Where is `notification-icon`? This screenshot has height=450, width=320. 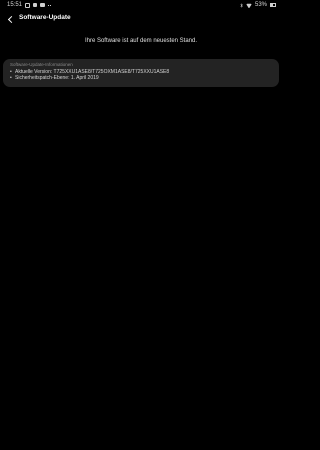 notification-icon is located at coordinates (28, 5).